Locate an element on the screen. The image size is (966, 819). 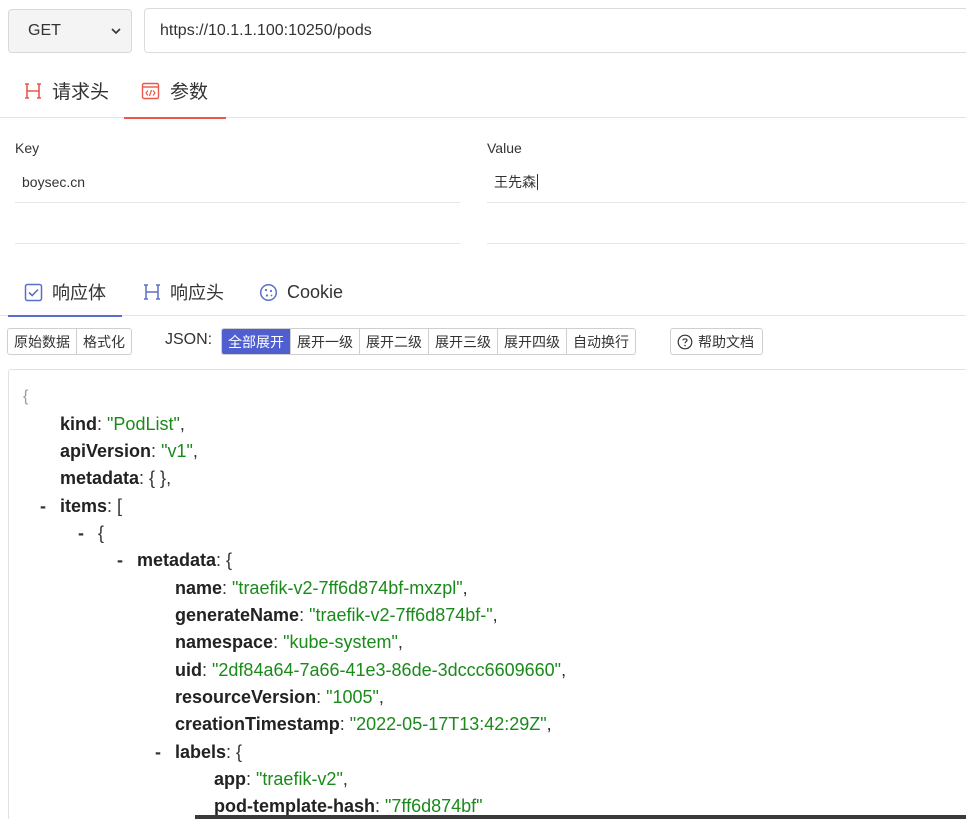
json-line-app: app: "traefik-v2", is located at coordinates (281, 778).